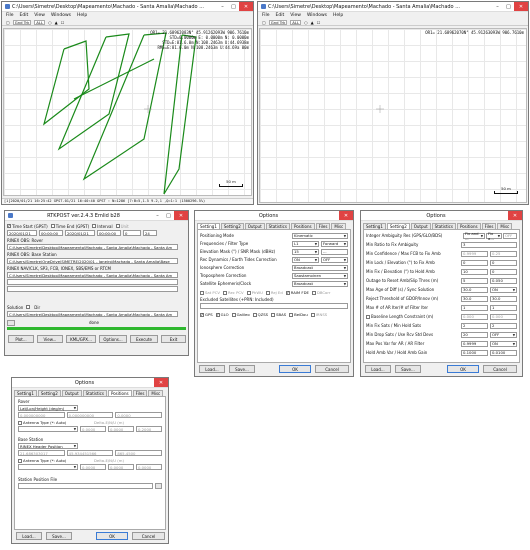  What do you see at coordinates (41, 415) in the screenshot?
I see `rover-lat-input: 0.000000000` at bounding box center [41, 415].